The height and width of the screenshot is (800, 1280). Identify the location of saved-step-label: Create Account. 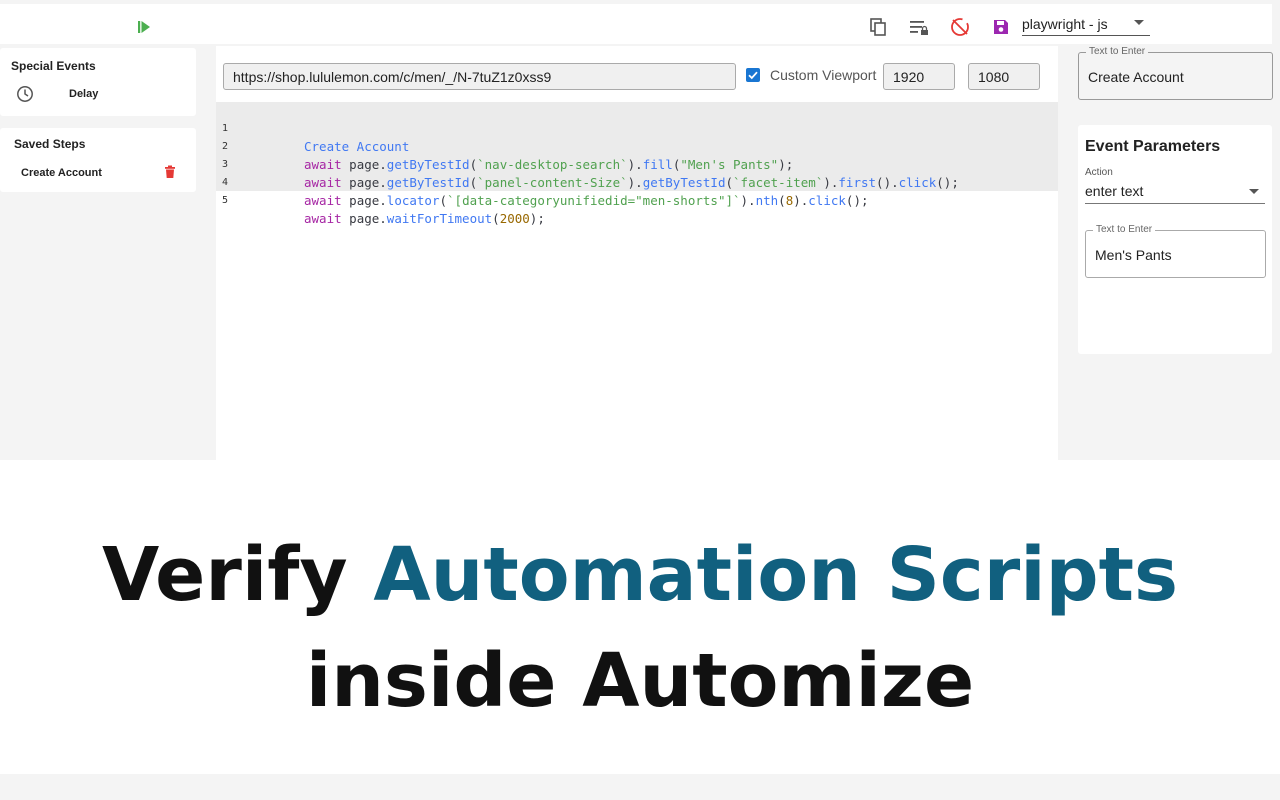
(61, 173).